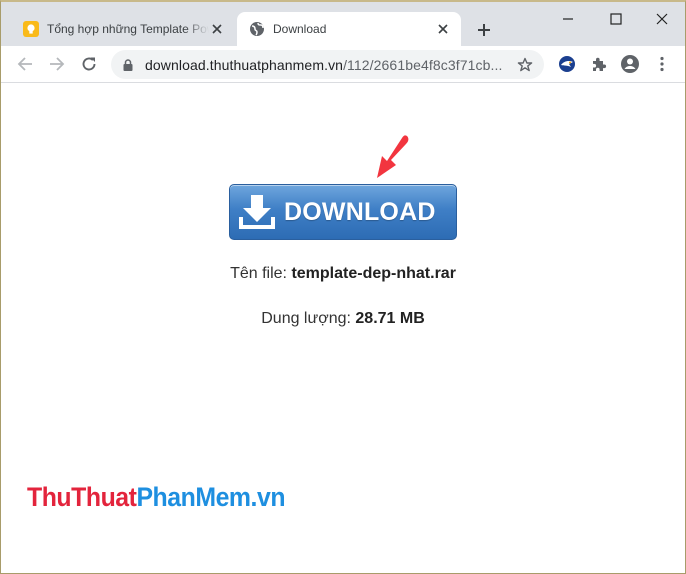 The height and width of the screenshot is (574, 686). Describe the element at coordinates (567, 64) in the screenshot. I see `extension-eagle-icon` at that location.